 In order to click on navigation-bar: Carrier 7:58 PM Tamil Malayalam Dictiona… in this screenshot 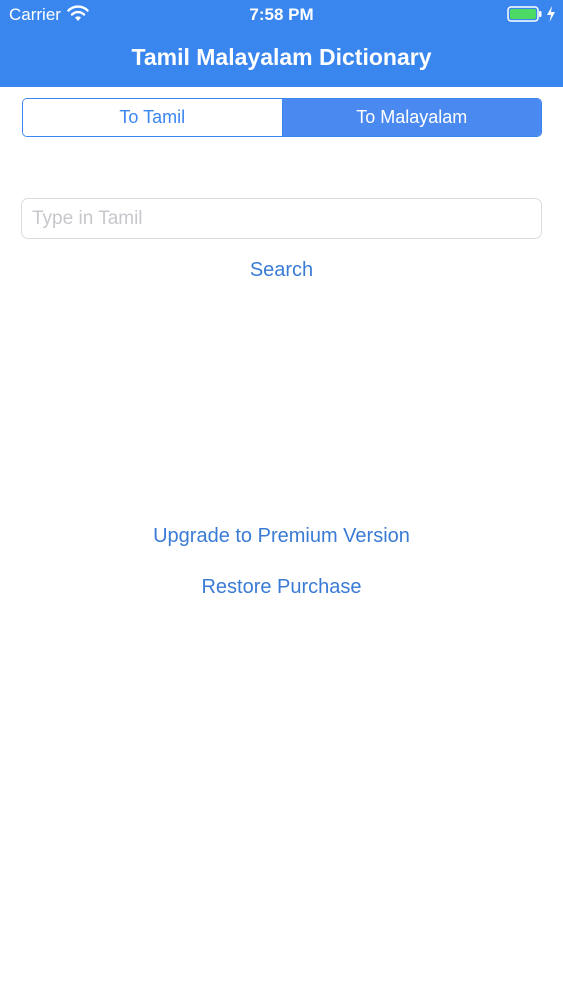, I will do `click(281, 43)`.